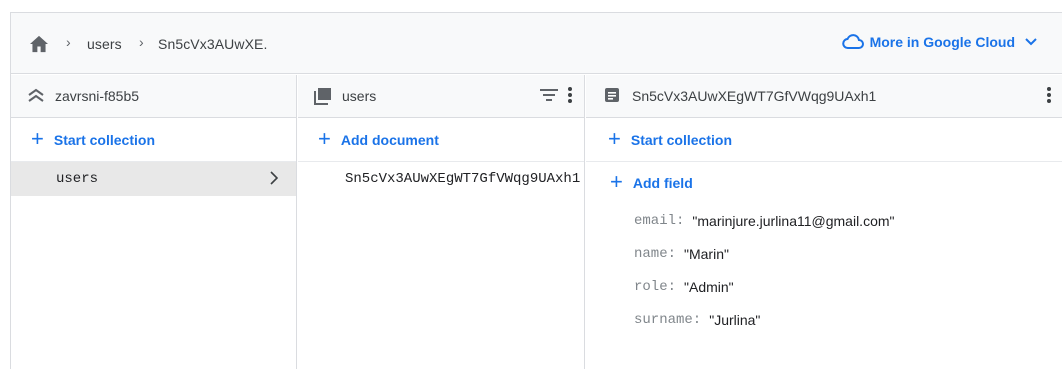  I want to click on field-value: "marinjure.jurlina11@gmail.com", so click(793, 220).